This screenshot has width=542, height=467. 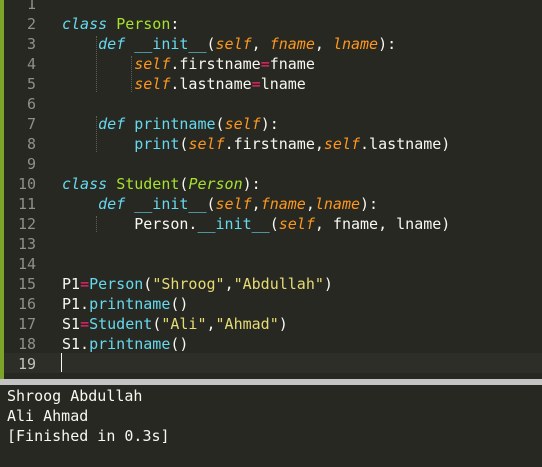 What do you see at coordinates (26, 184) in the screenshot?
I see `line-number: 10` at bounding box center [26, 184].